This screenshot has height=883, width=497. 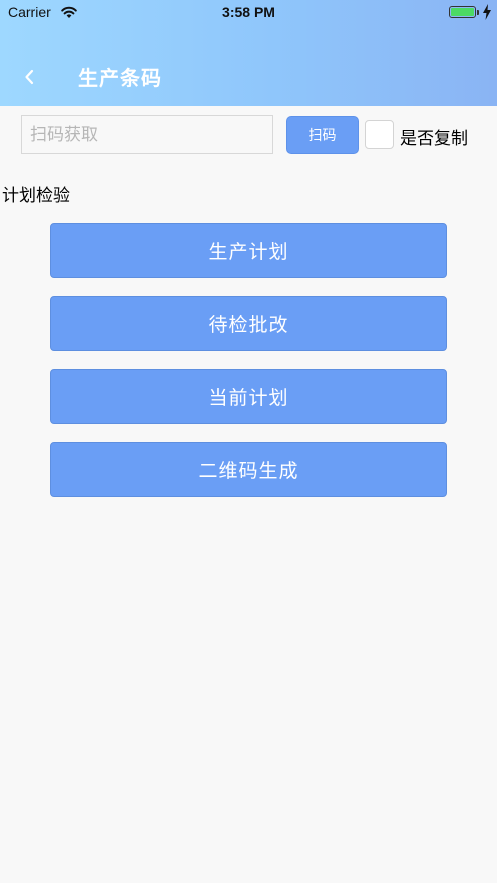 What do you see at coordinates (248, 396) in the screenshot?
I see `current-plan-button: 当前计划` at bounding box center [248, 396].